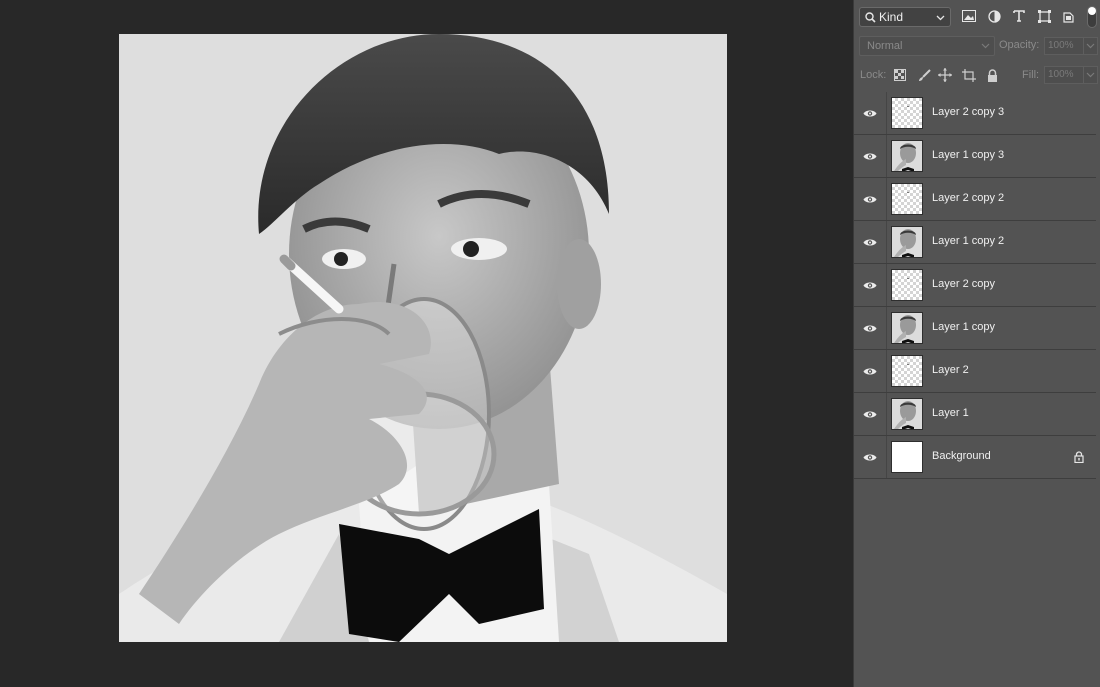 The image size is (1100, 687). I want to click on blend-mode-select: Normal, so click(927, 46).